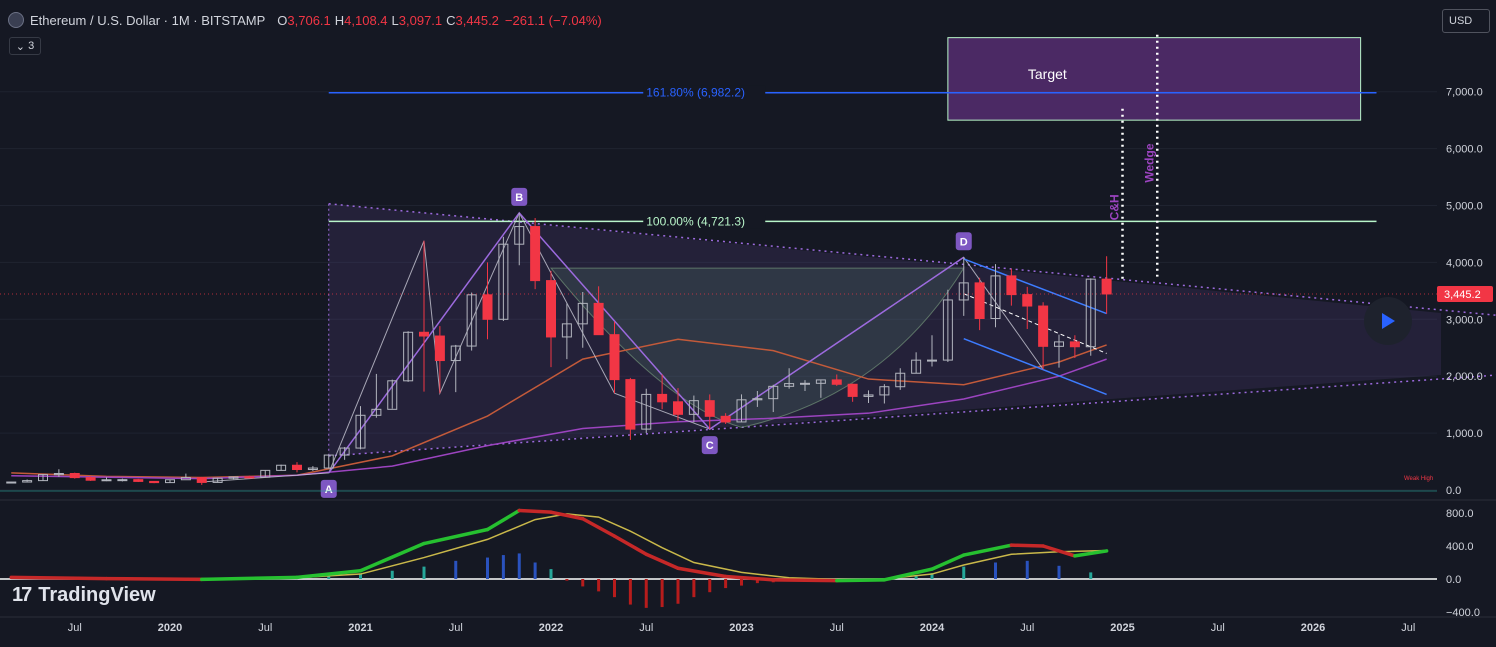  I want to click on time-axis-tick: 2022, so click(551, 628).